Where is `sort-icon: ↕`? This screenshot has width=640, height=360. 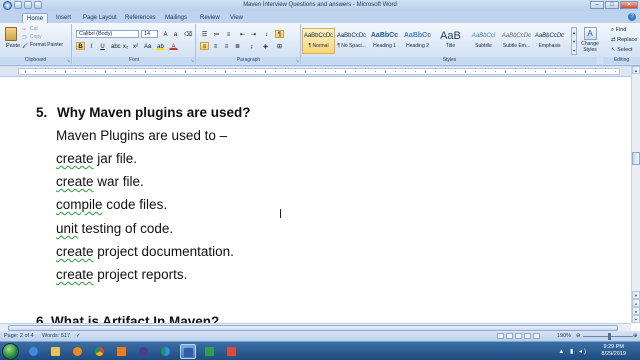
sort-icon: ↕ is located at coordinates (266, 34).